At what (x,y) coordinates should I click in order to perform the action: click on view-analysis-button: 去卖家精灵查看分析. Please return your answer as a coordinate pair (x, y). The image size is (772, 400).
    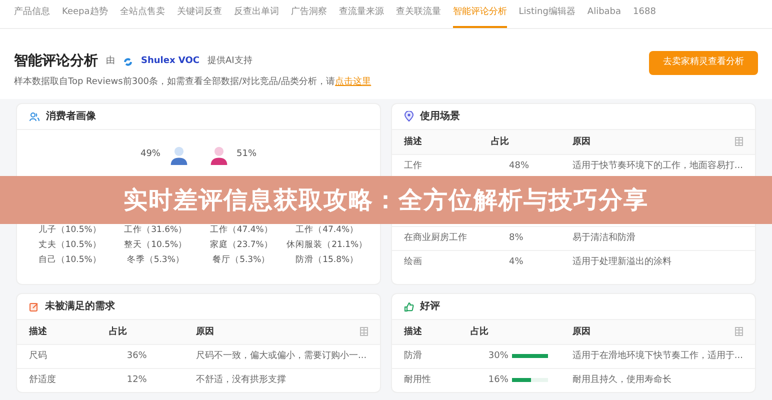
    Looking at the image, I should click on (703, 62).